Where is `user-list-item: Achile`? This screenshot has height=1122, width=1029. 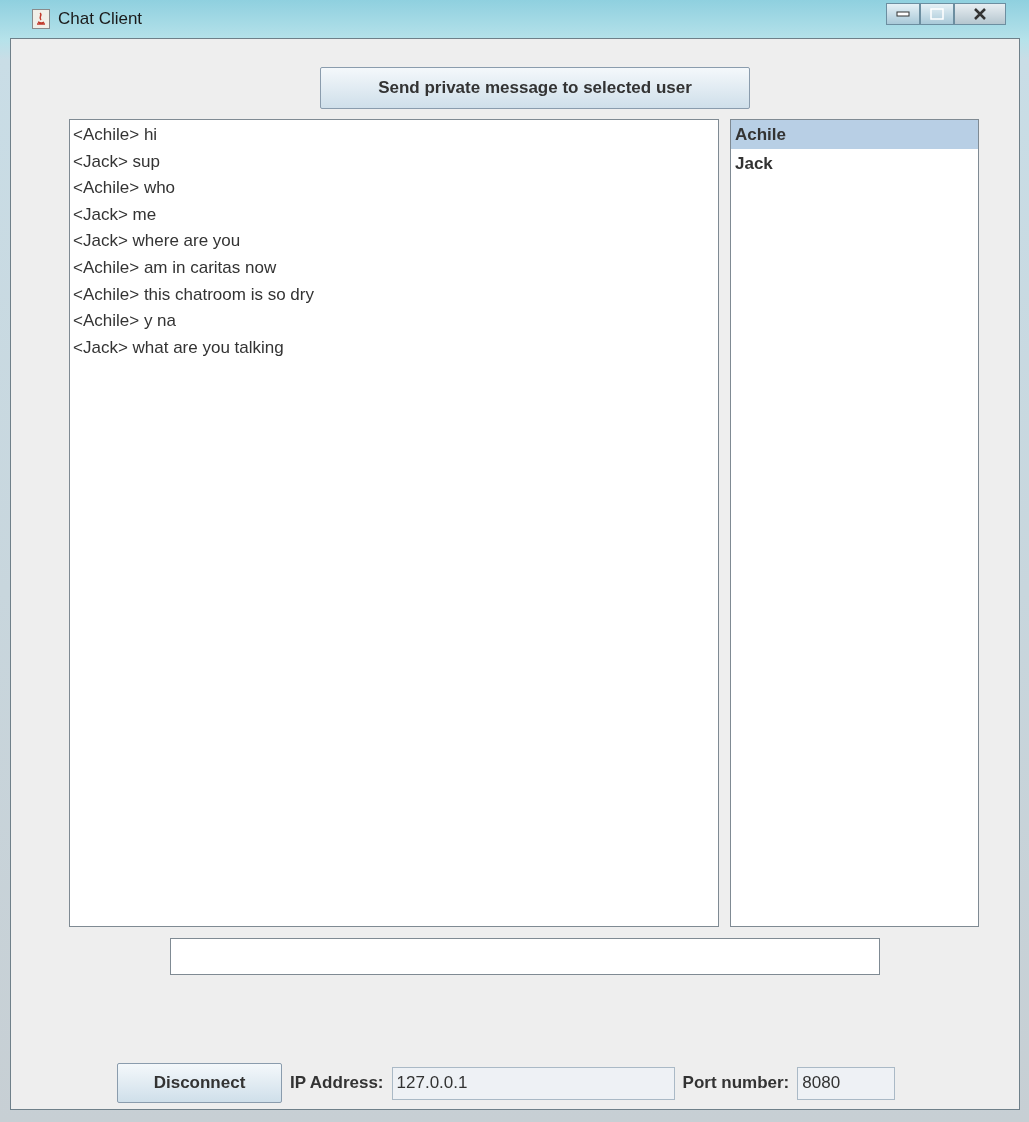 user-list-item: Achile is located at coordinates (854, 134).